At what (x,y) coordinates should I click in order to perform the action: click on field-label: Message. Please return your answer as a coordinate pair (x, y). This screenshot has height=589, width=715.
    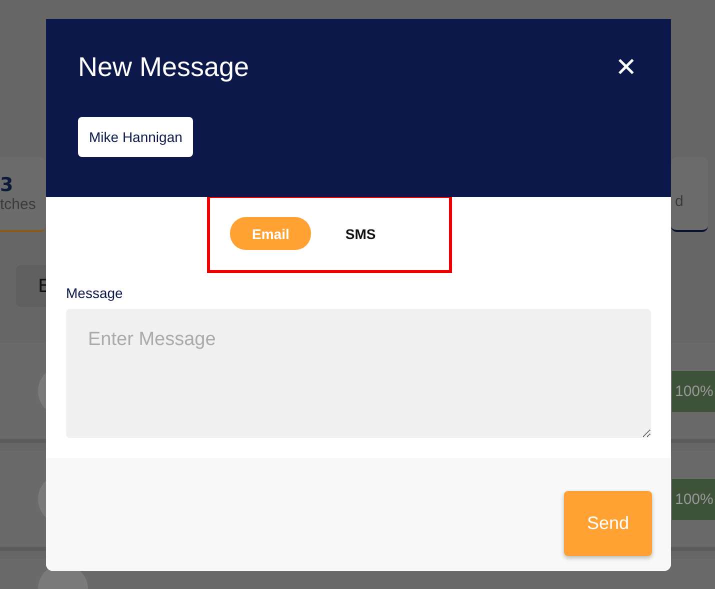
    Looking at the image, I should click on (95, 293).